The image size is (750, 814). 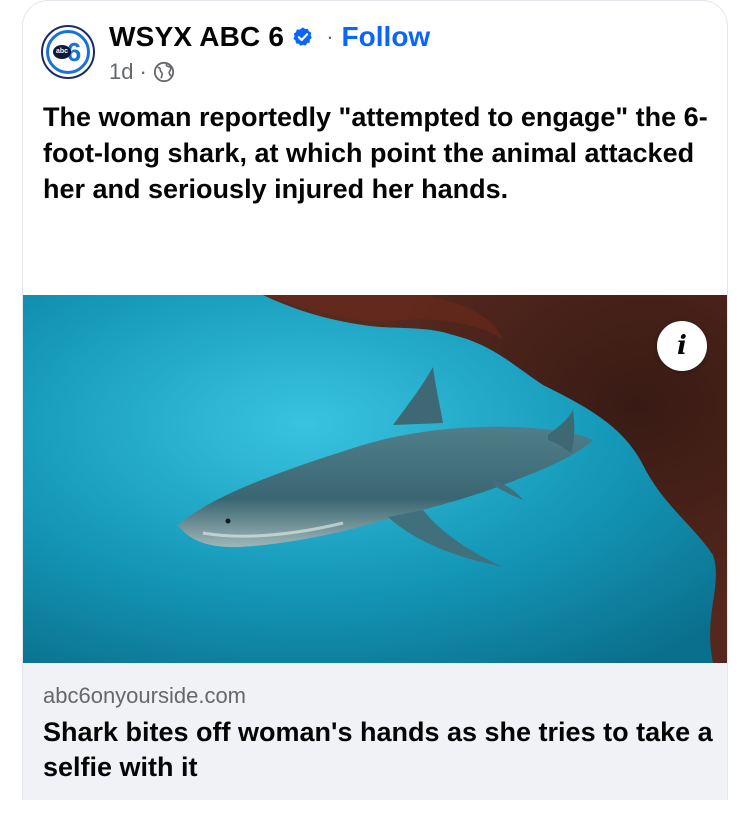 I want to click on info-icon: i, so click(x=682, y=346).